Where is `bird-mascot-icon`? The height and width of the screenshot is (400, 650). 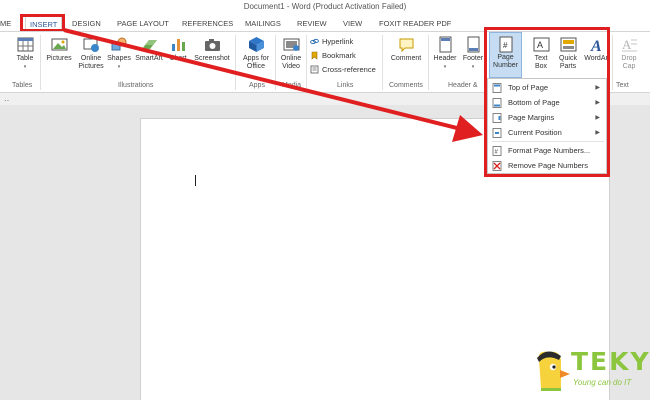
bird-mascot-icon is located at coordinates (553, 371).